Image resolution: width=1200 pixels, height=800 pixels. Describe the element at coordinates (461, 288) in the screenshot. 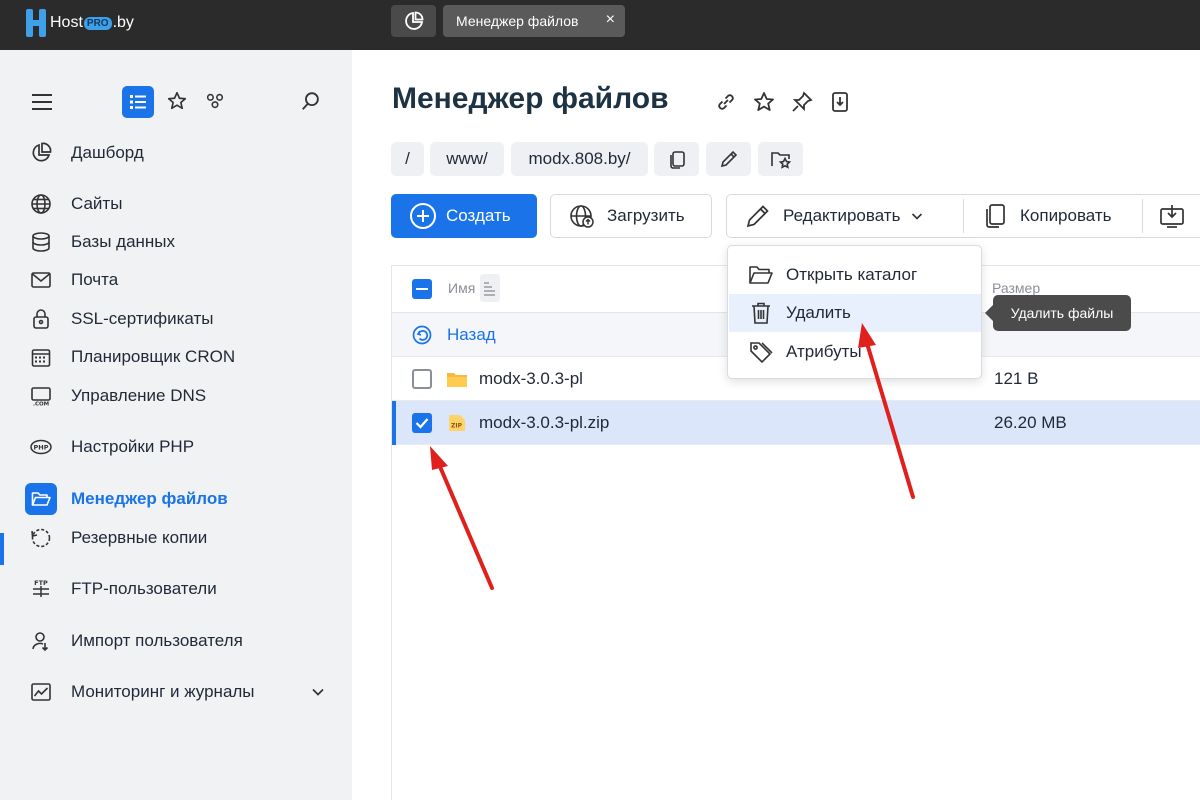

I see `column-header-name: Имя` at that location.